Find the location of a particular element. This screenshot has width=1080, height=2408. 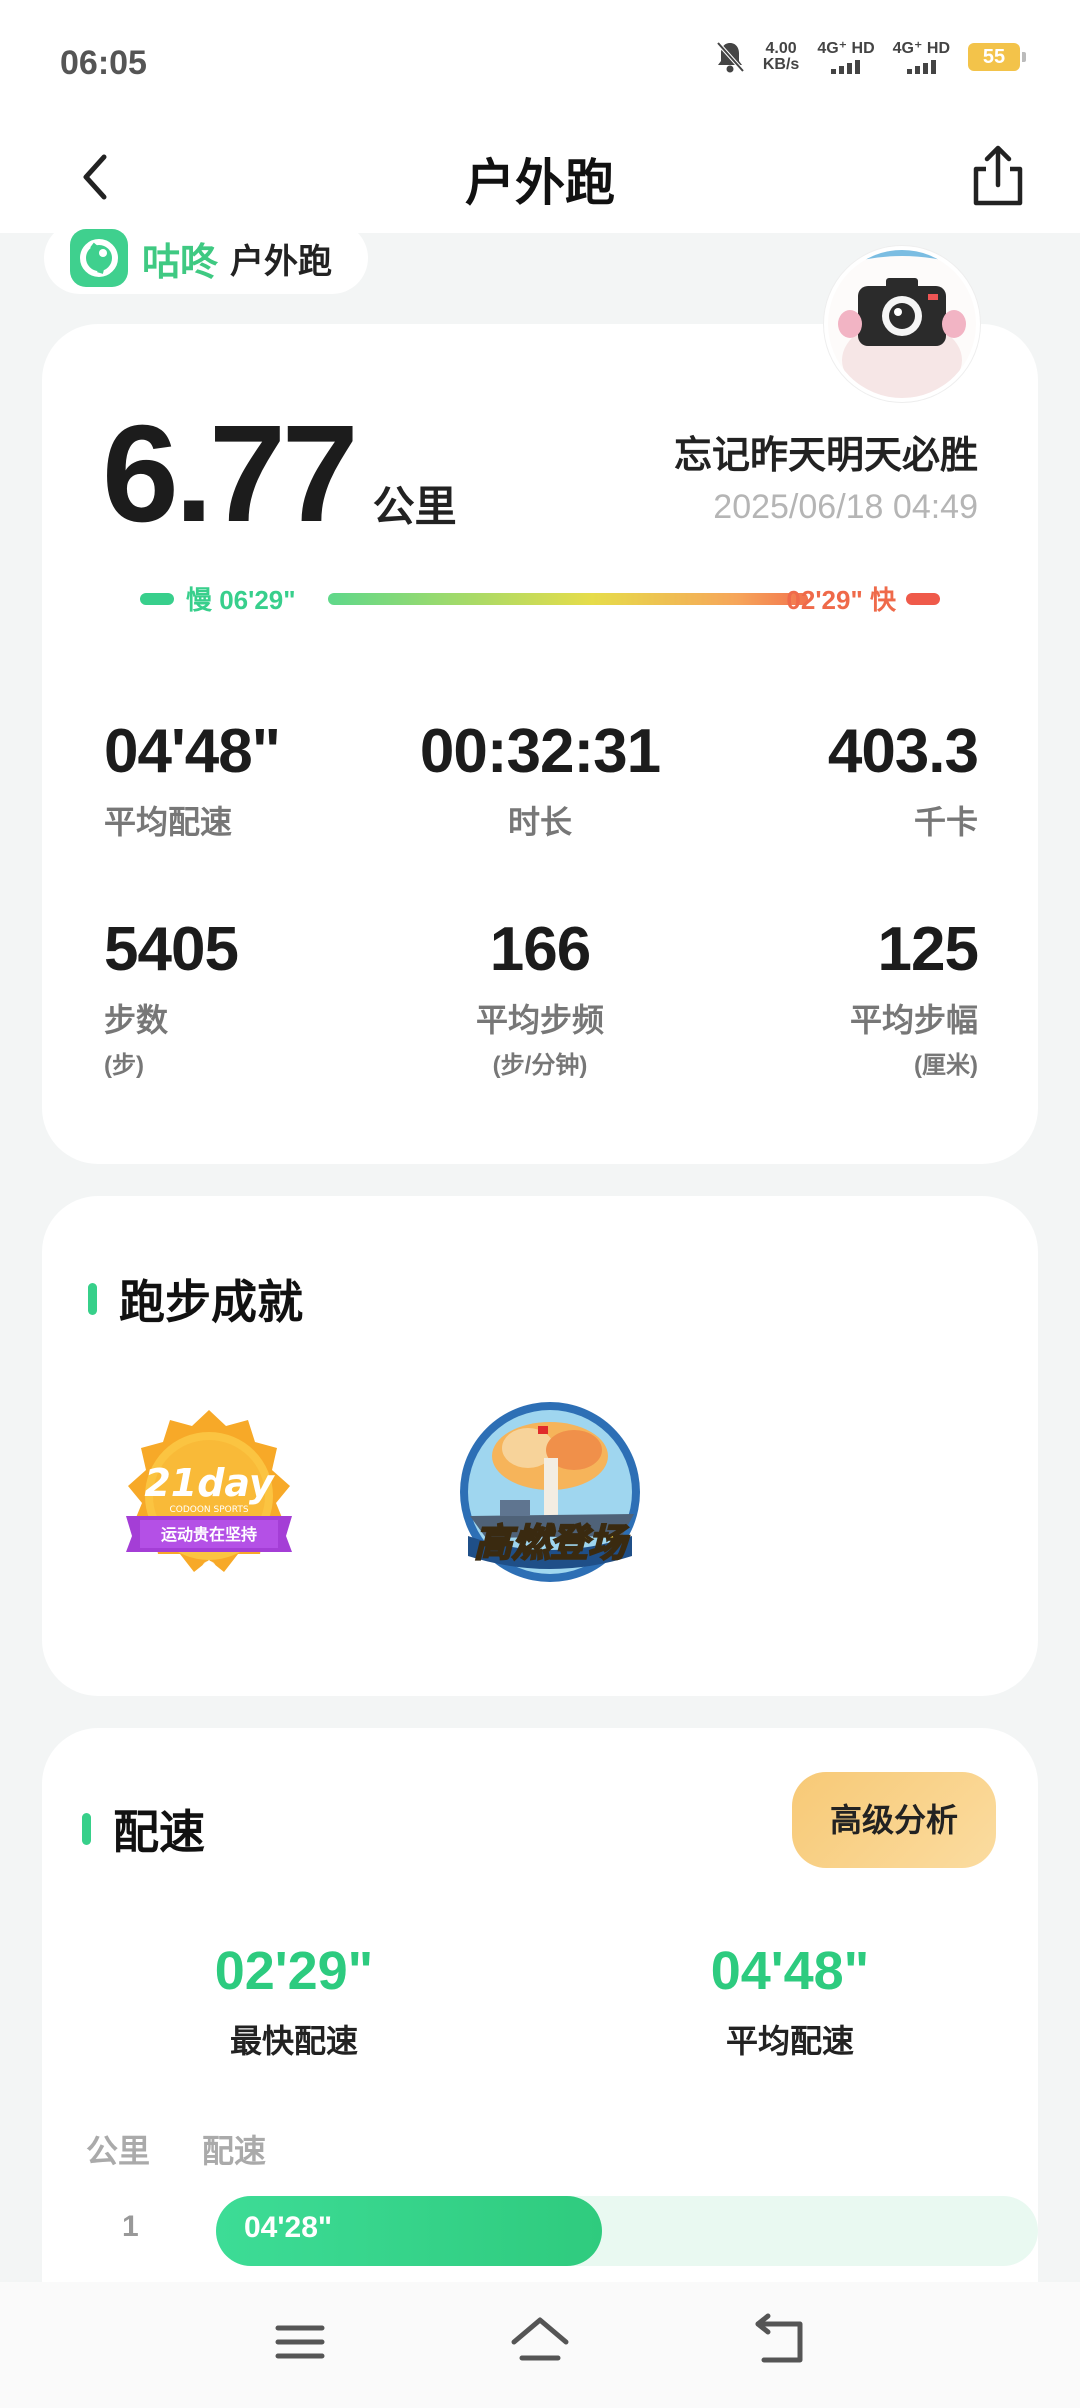

home-icon is located at coordinates (540, 2339).